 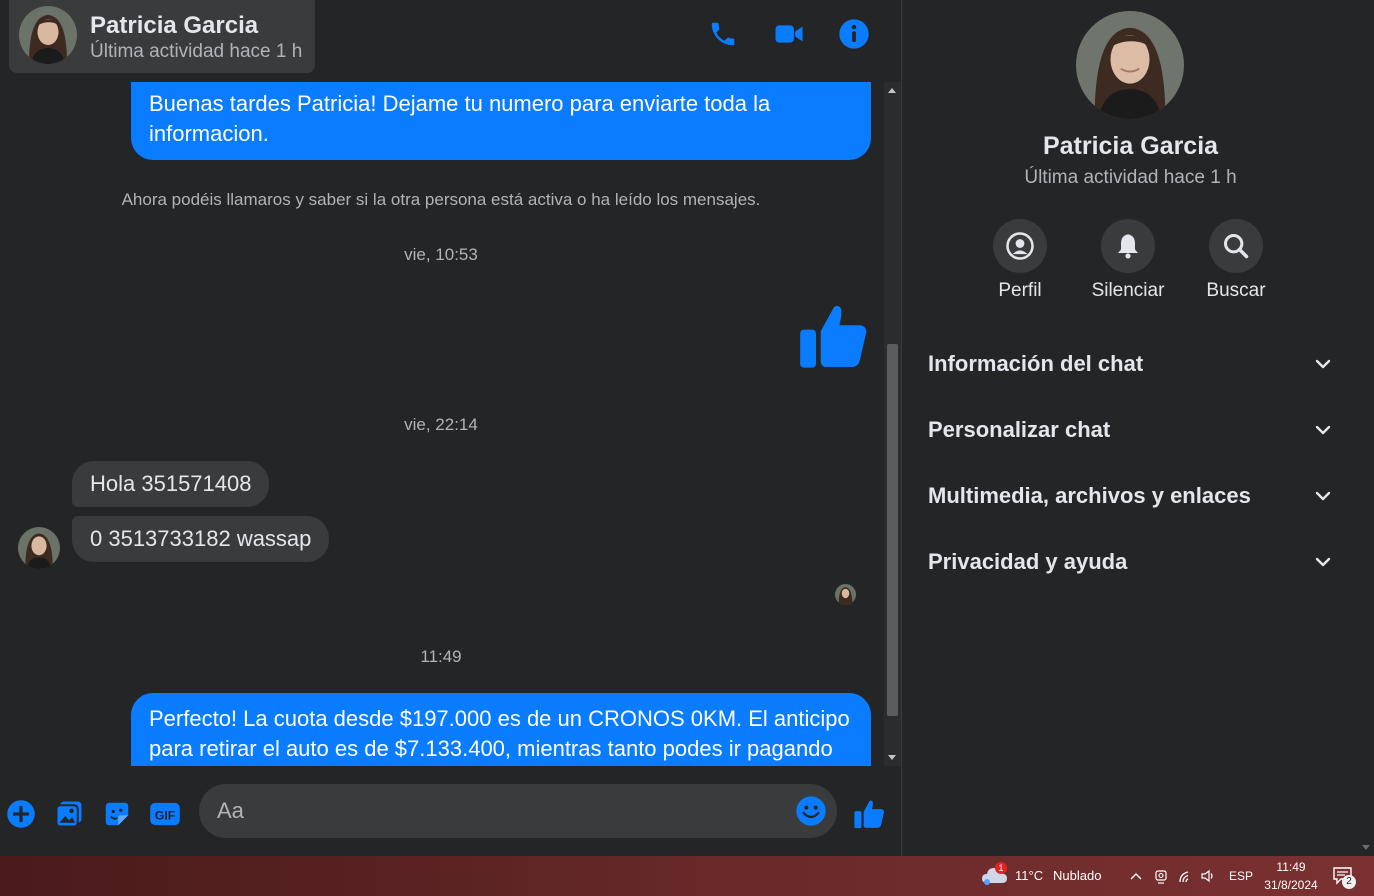 I want to click on meet-now-button, so click(x=1161, y=878).